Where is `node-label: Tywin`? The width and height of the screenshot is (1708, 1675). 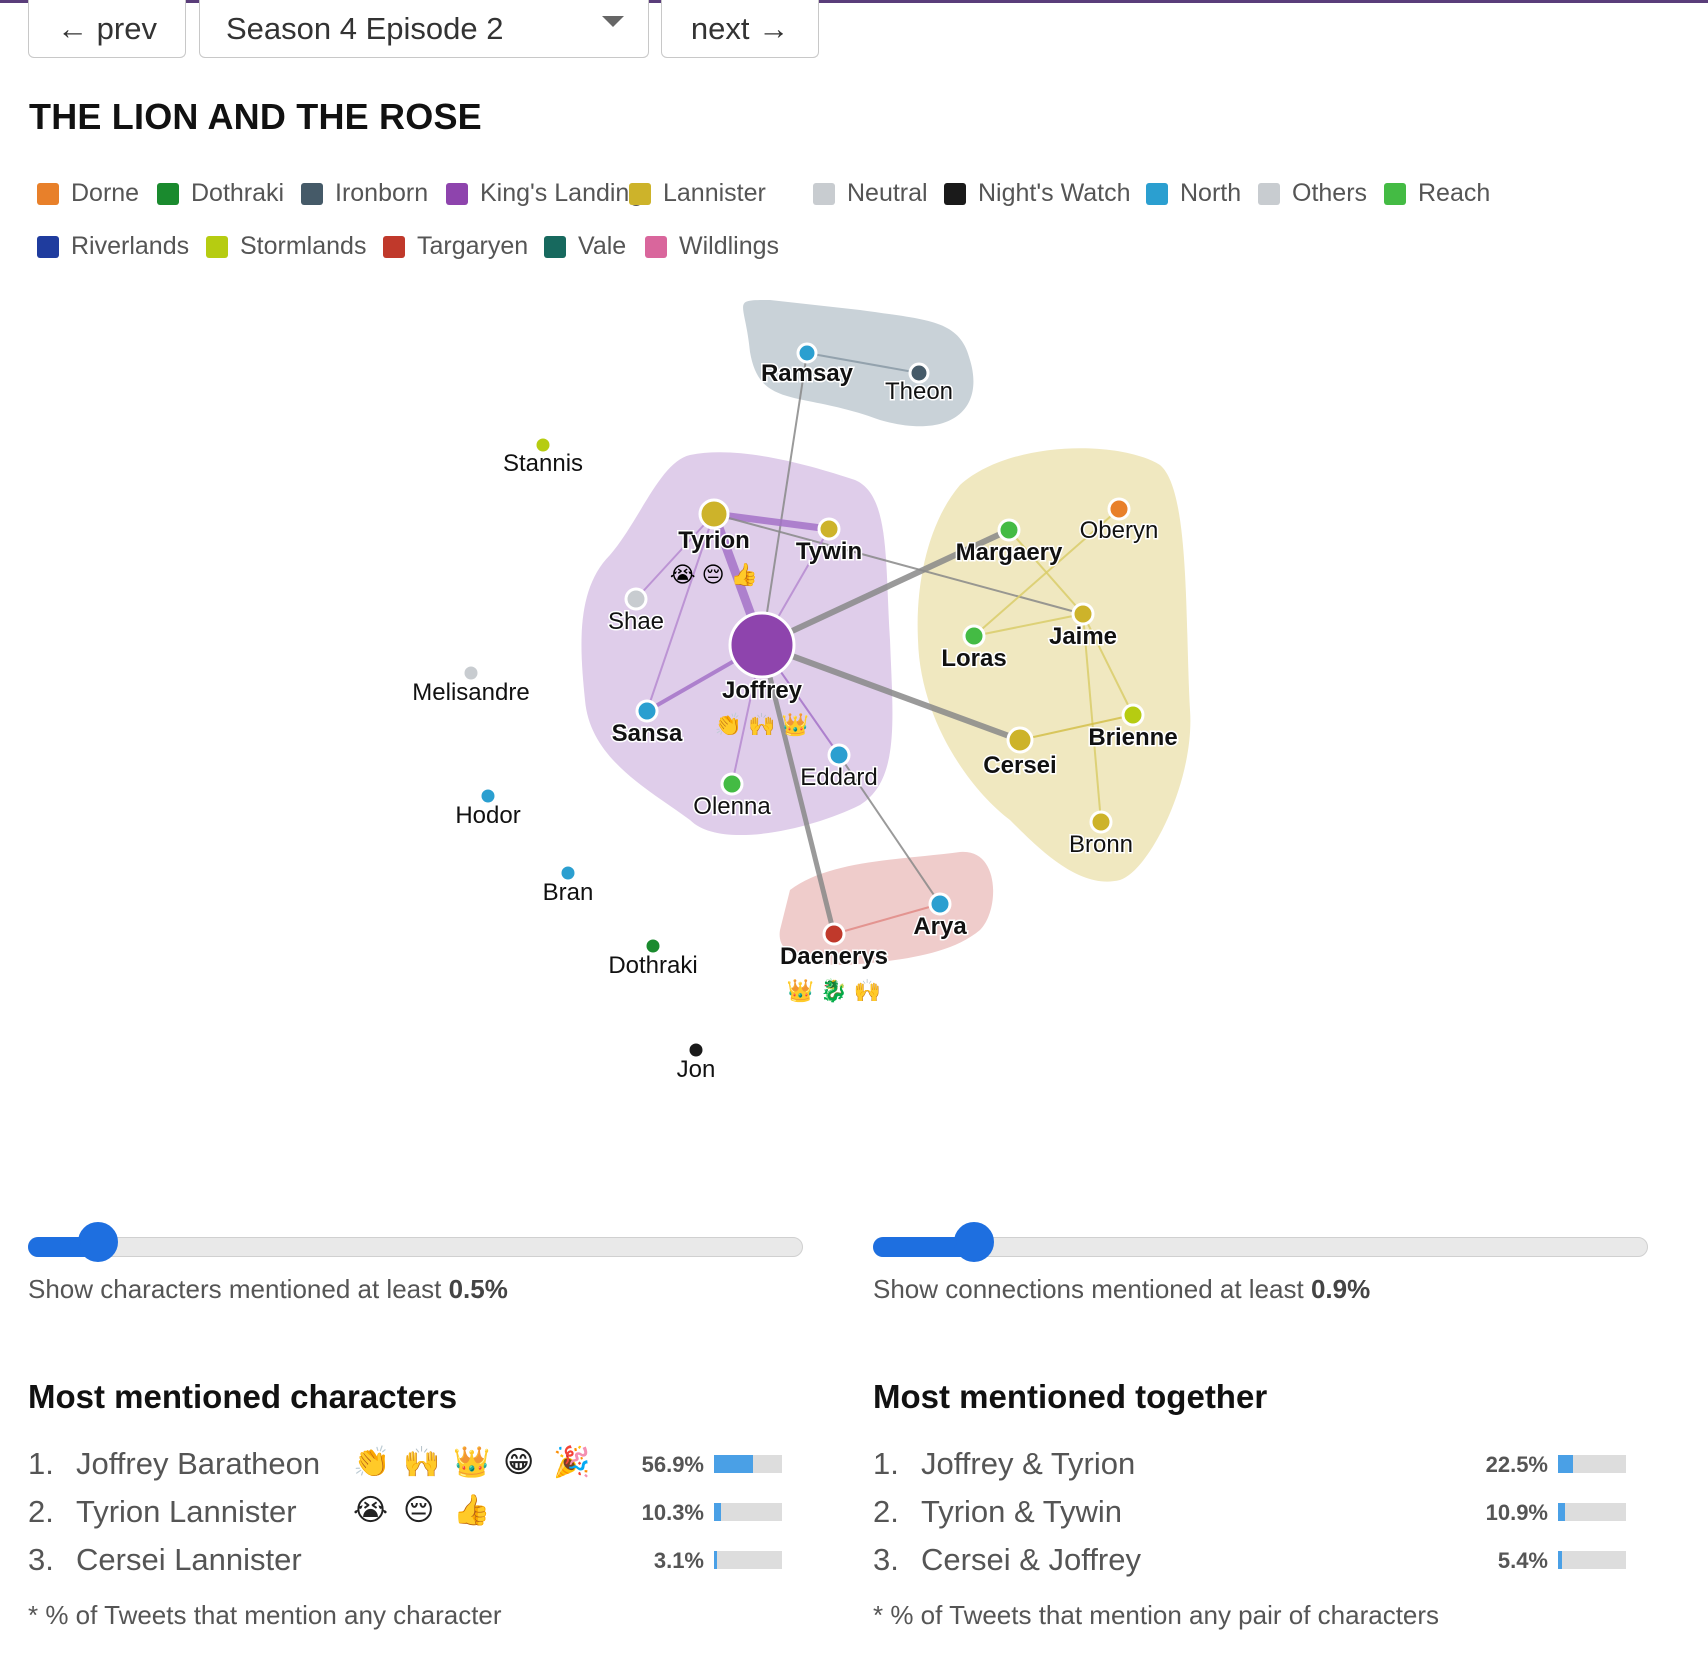 node-label: Tywin is located at coordinates (829, 551).